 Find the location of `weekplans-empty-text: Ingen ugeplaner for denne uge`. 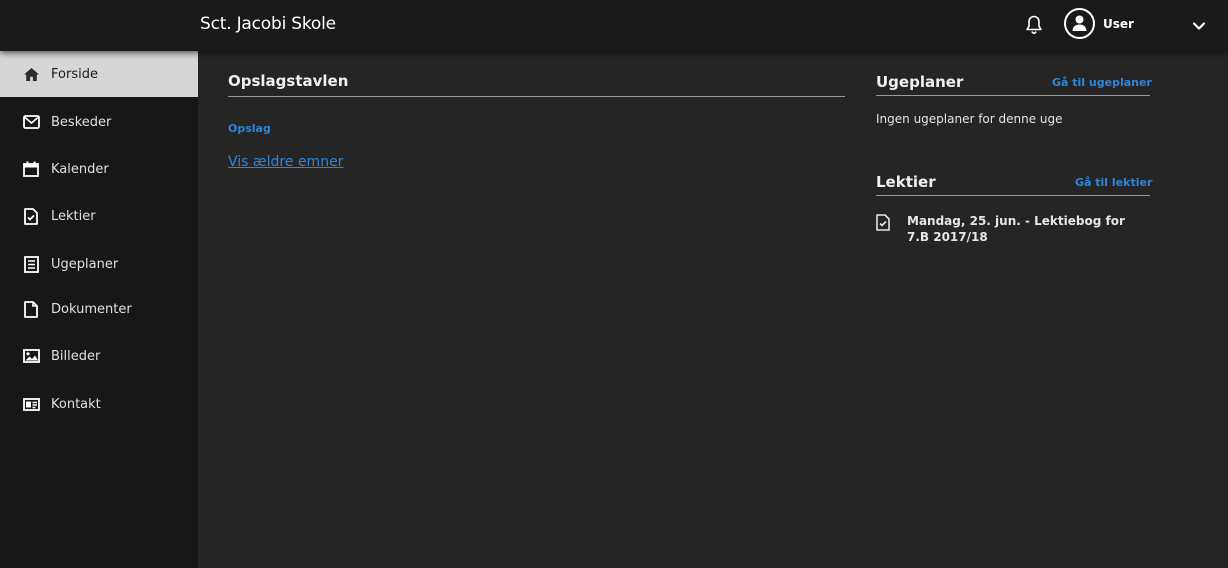

weekplans-empty-text: Ingen ugeplaner for denne uge is located at coordinates (969, 119).